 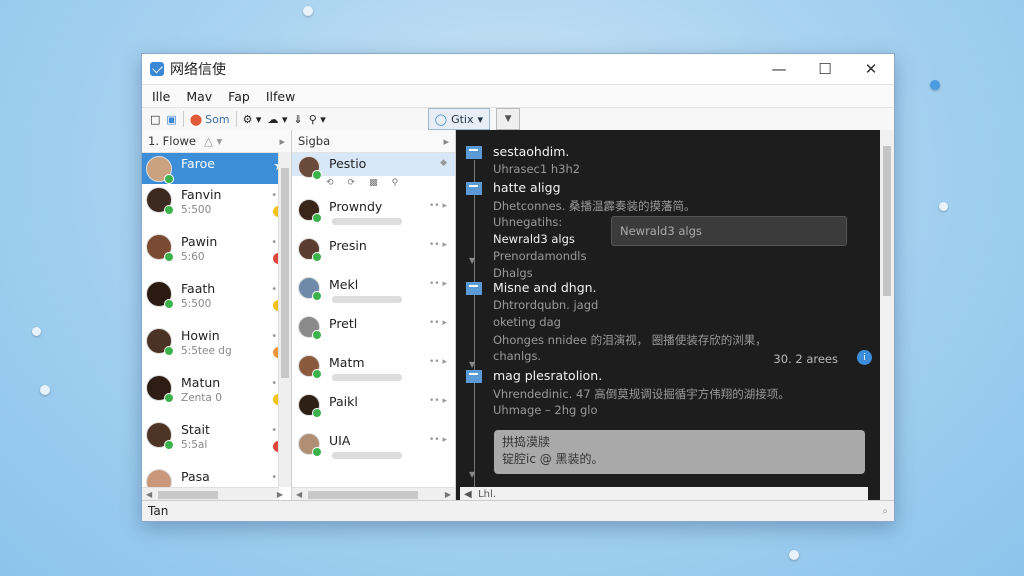 What do you see at coordinates (317, 119) in the screenshot?
I see `search-icon: ⚲ ▾` at bounding box center [317, 119].